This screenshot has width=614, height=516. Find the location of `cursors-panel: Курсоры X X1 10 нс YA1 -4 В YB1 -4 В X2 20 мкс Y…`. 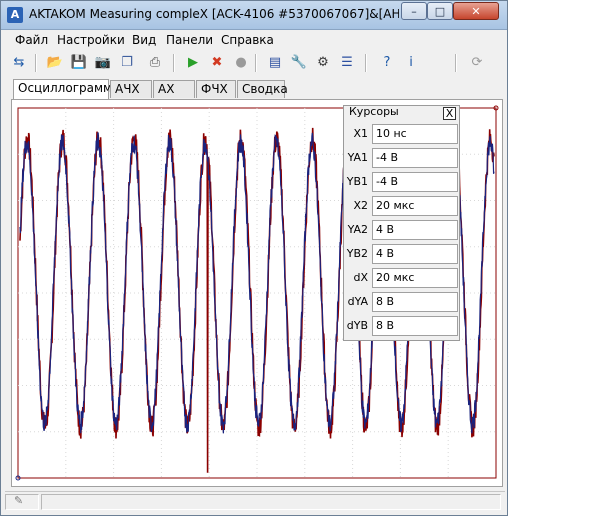

cursors-panel: Курсоры X X1 10 нс YA1 -4 В YB1 -4 В X2 20 мкс Y… is located at coordinates (401, 223).